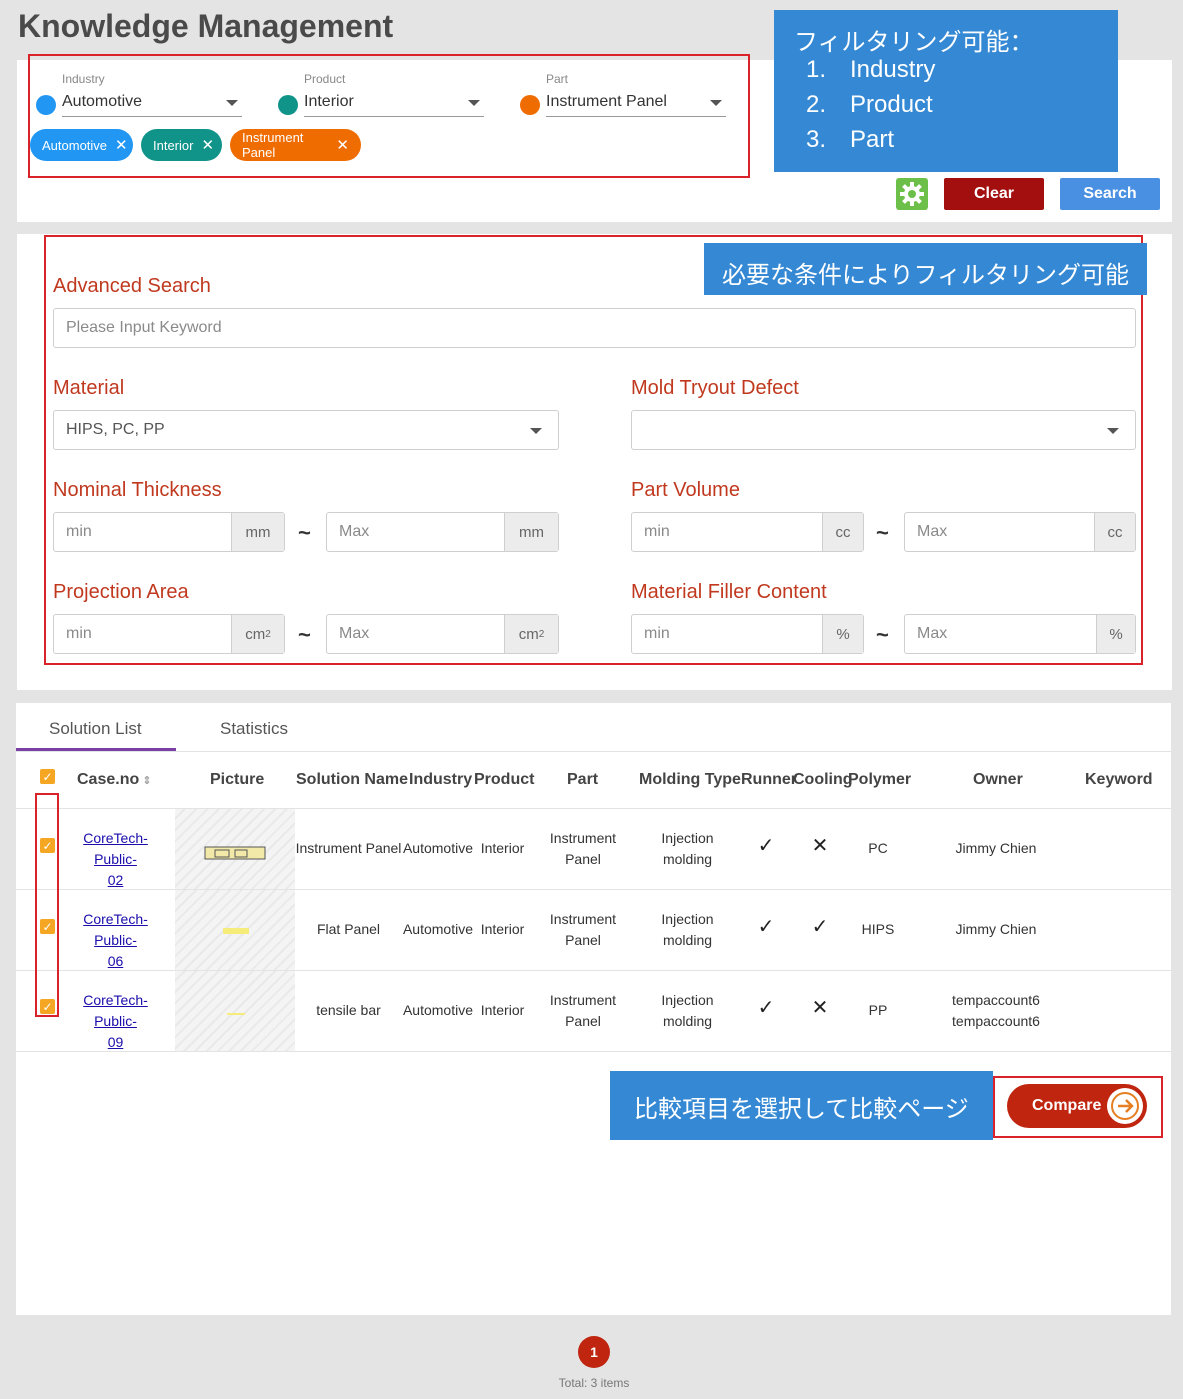 This screenshot has height=1399, width=1183. I want to click on clear-button: Clear, so click(994, 194).